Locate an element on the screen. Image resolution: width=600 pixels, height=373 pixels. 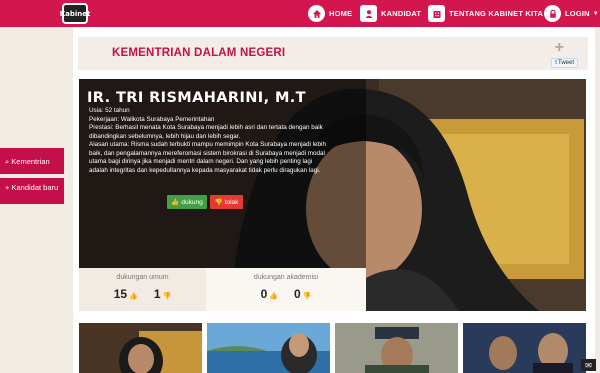
nav-home-label: HOME is located at coordinates (341, 13).